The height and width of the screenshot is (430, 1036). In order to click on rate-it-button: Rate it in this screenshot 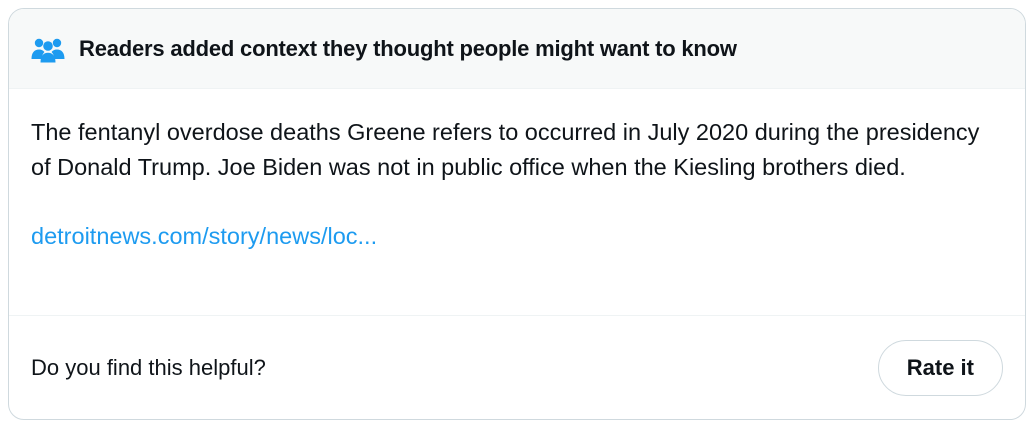, I will do `click(940, 368)`.